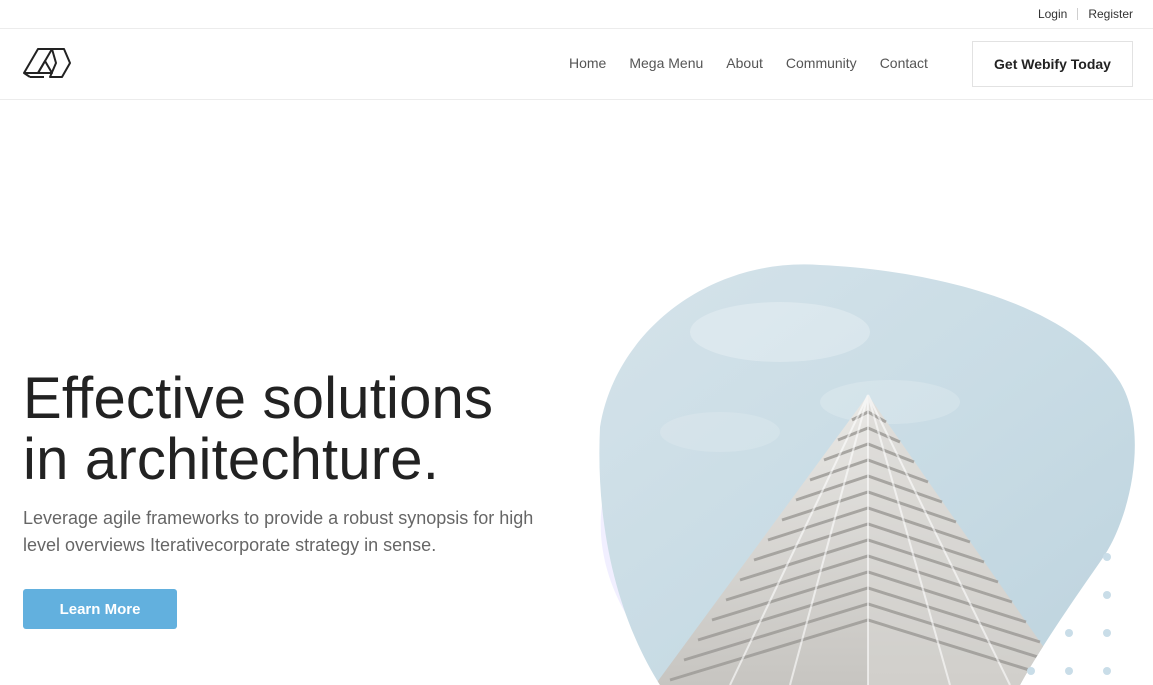 This screenshot has width=1153, height=685. I want to click on divider, so click(1078, 14).